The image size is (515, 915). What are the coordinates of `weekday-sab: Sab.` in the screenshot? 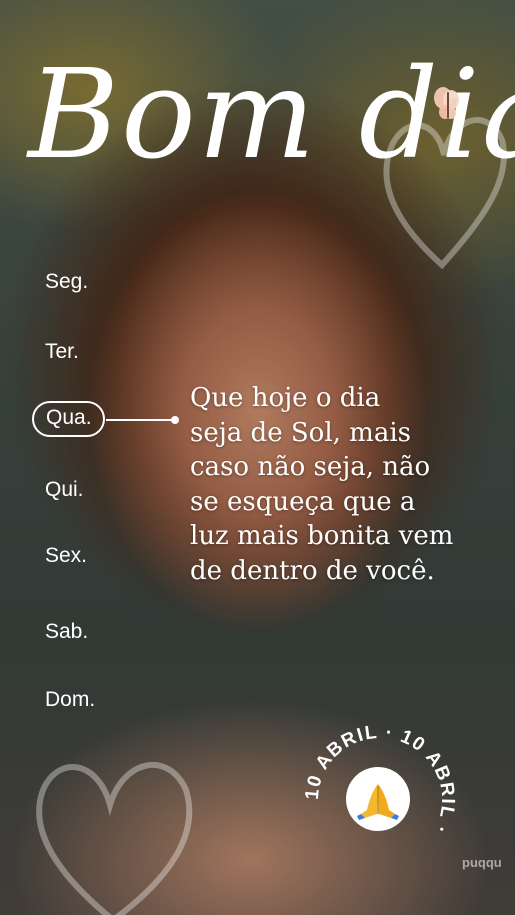 It's located at (67, 631).